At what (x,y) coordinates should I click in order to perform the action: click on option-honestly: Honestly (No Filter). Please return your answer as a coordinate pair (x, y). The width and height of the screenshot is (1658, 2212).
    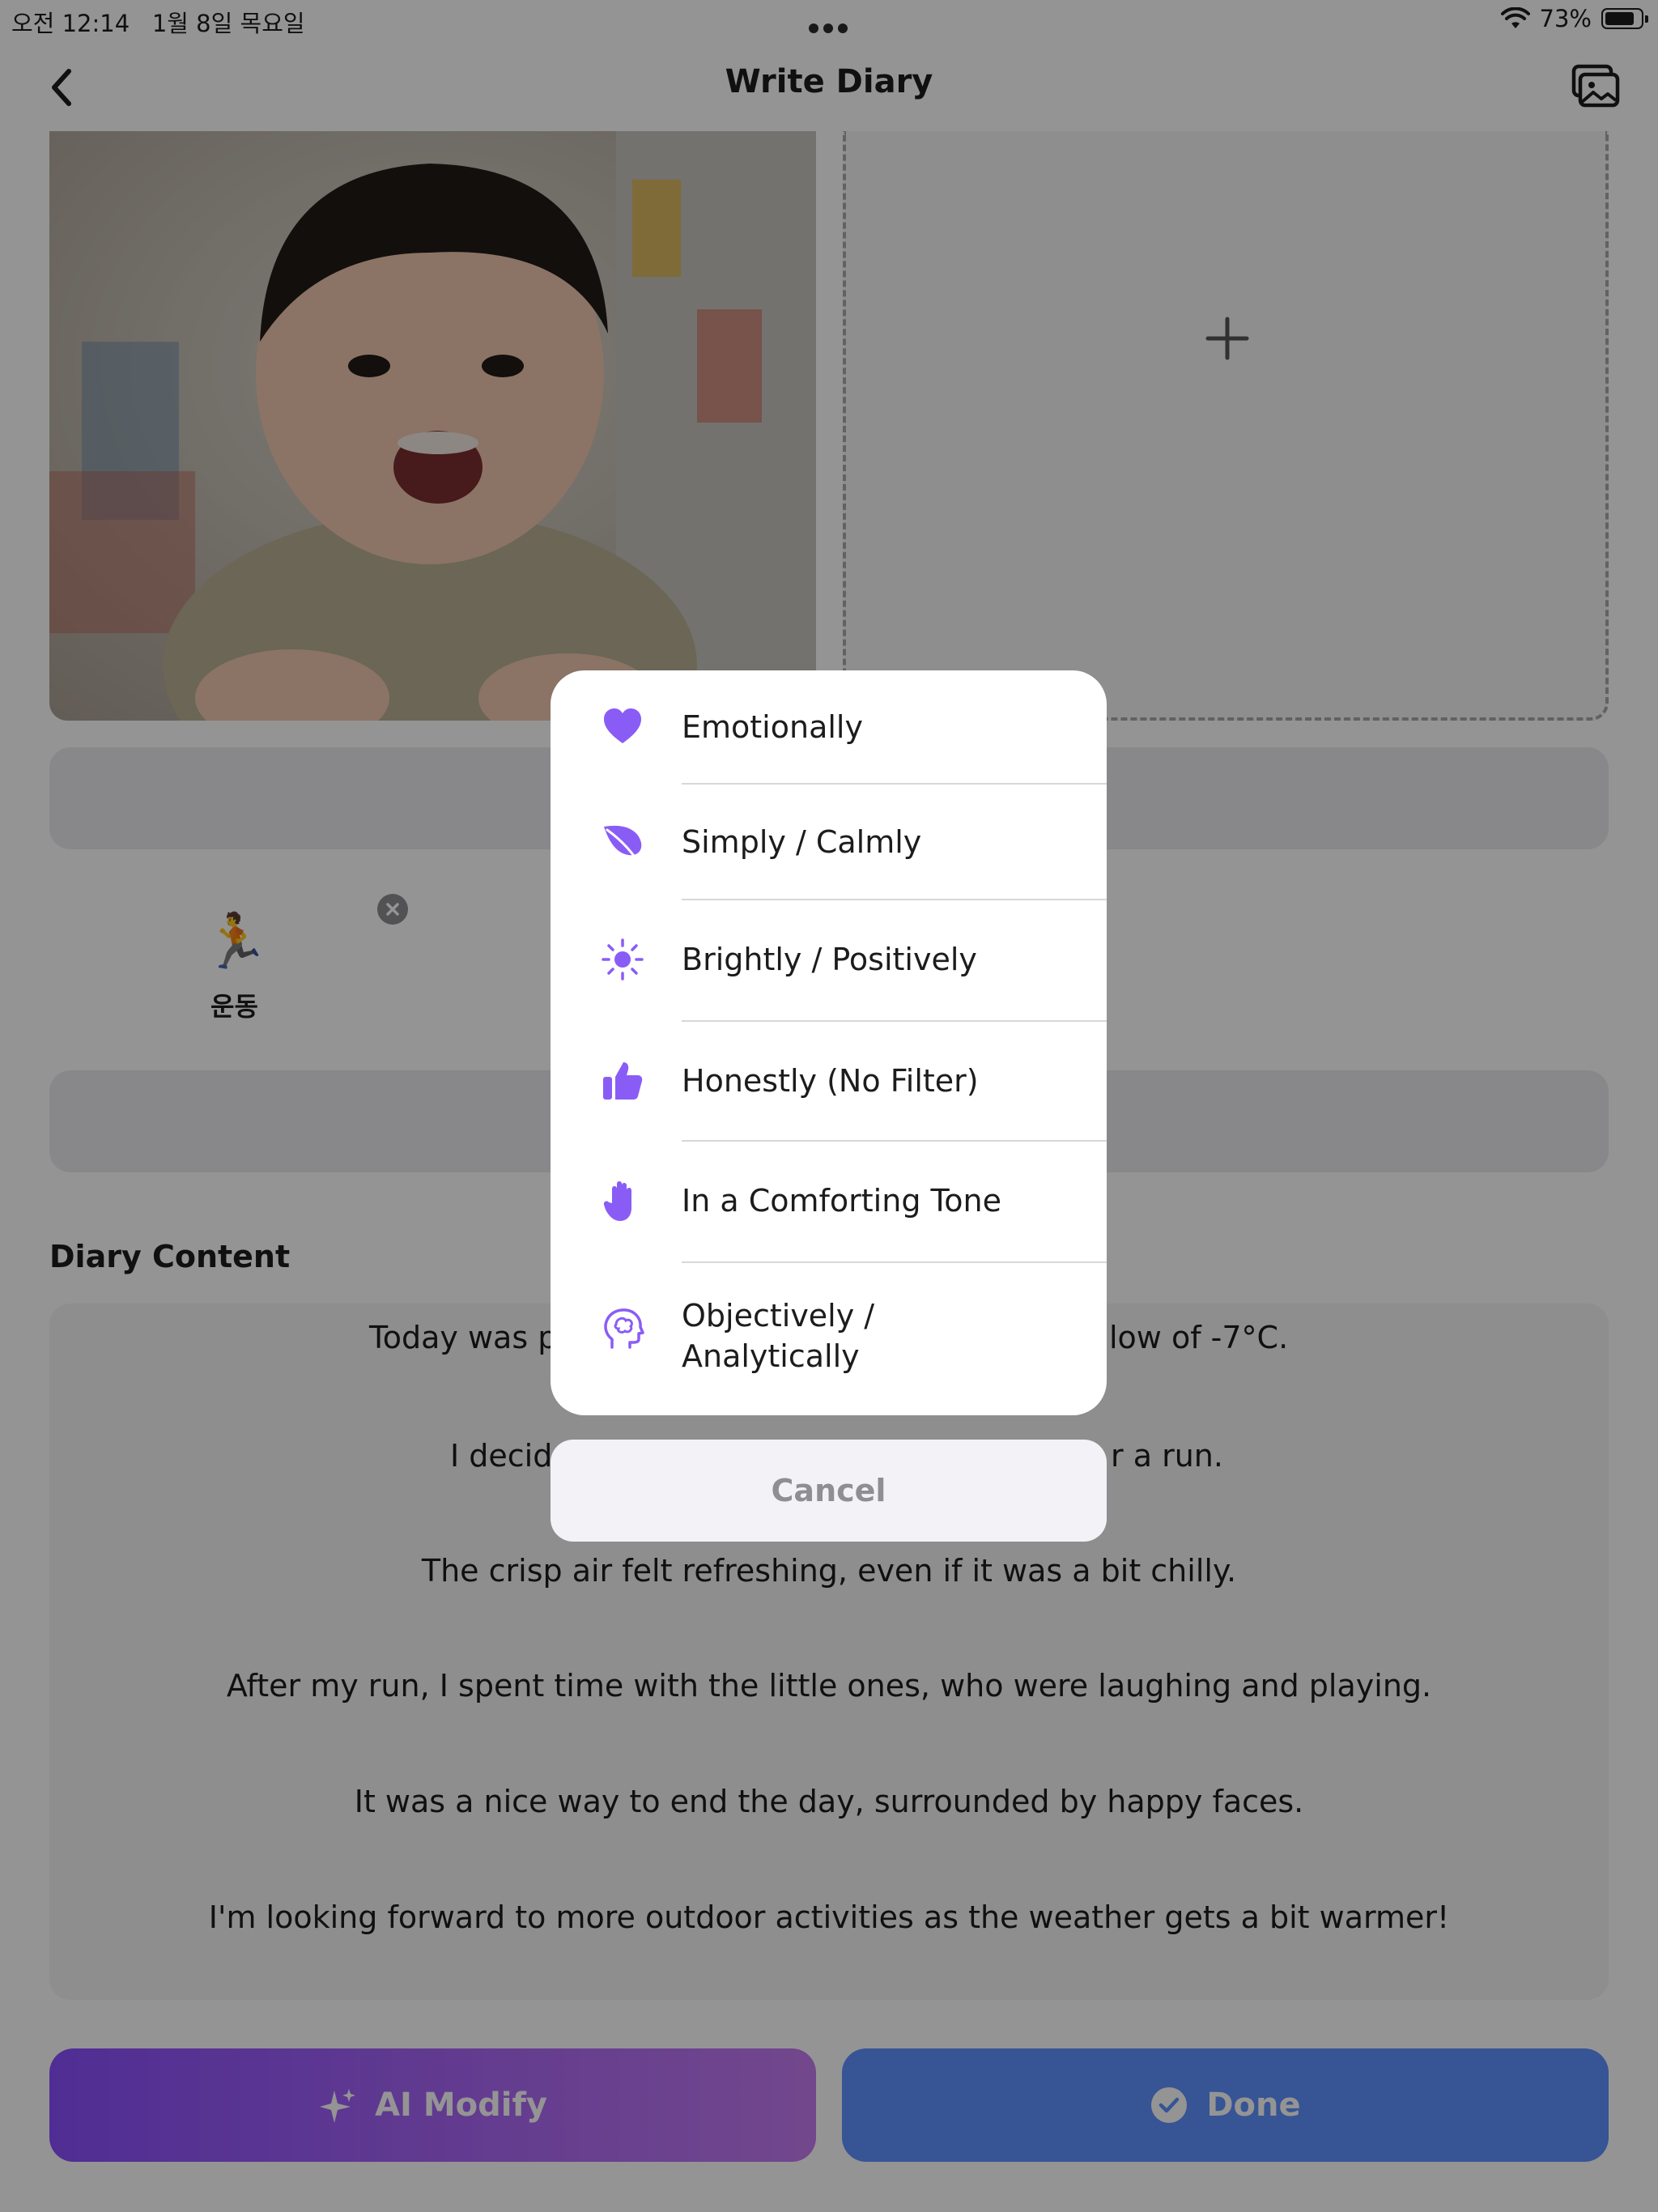
    Looking at the image, I should click on (829, 1081).